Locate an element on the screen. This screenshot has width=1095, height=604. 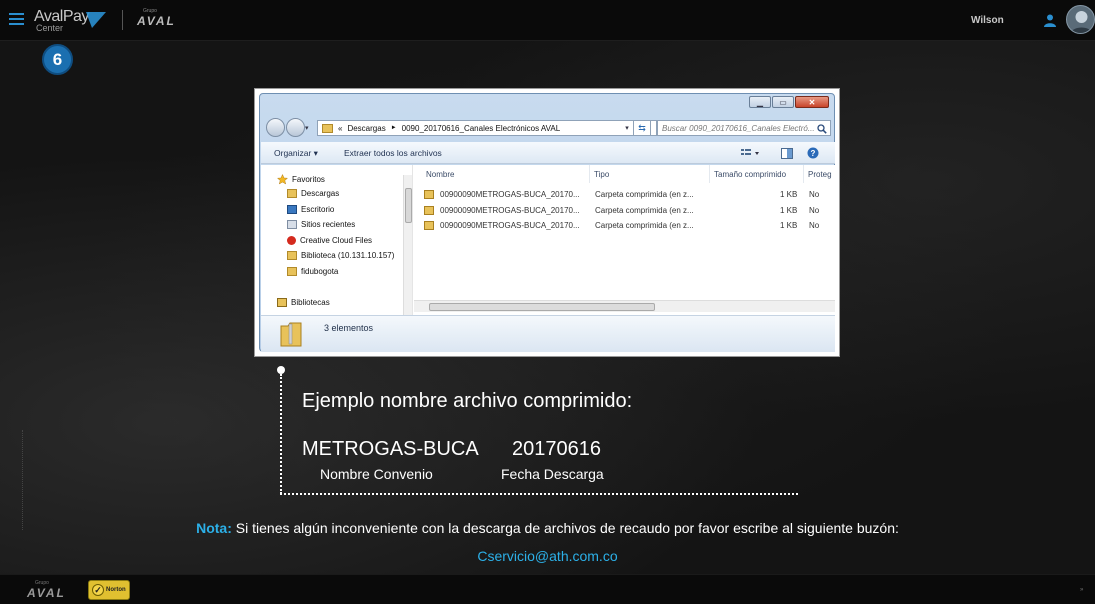
search-icon is located at coordinates (822, 129).